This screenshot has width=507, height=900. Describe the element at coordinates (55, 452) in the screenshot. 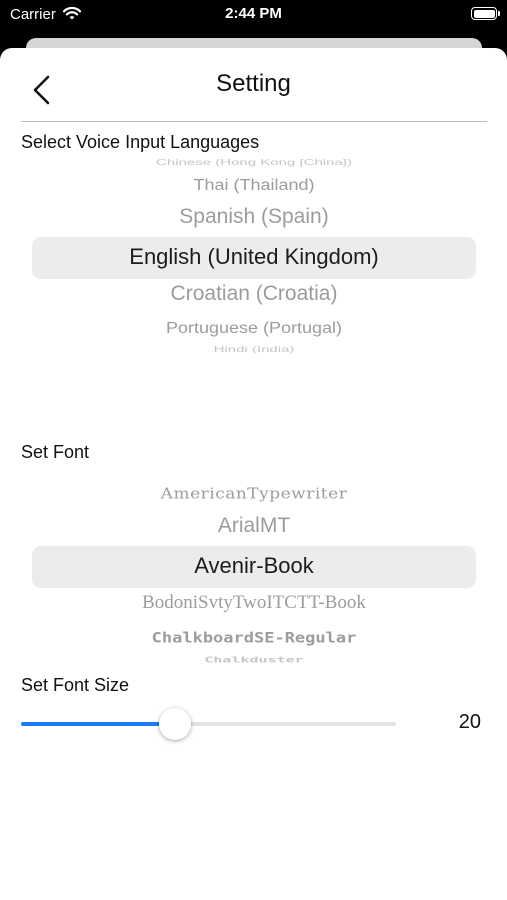

I see `font-label: Set Font` at that location.